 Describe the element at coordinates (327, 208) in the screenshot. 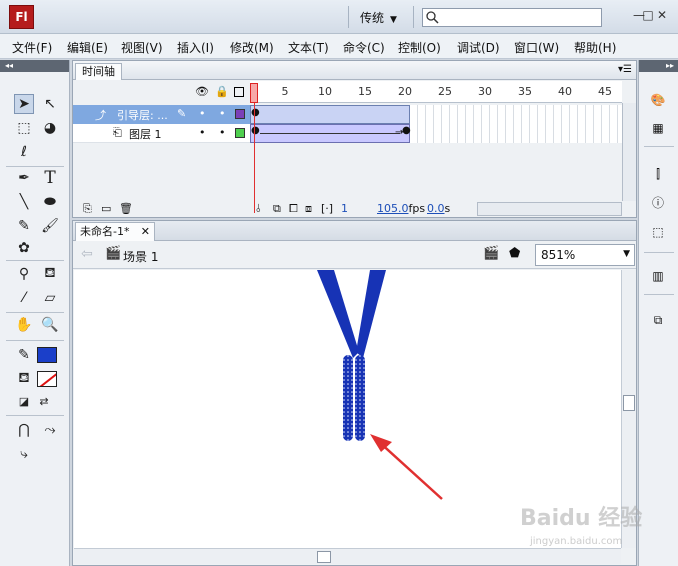

I see `modify-markers-icon: [·]` at that location.